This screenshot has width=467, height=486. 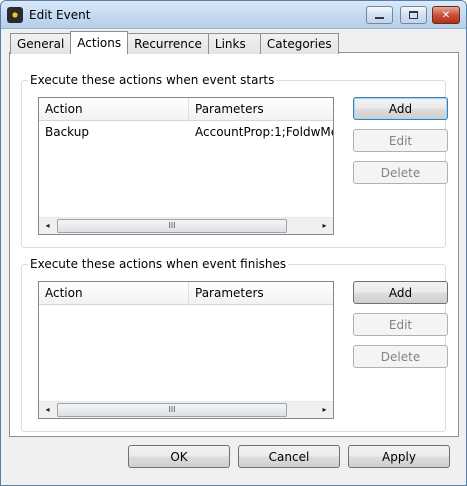 I want to click on list-item: Backup AccountProp:1;FoldwMes, so click(x=186, y=133).